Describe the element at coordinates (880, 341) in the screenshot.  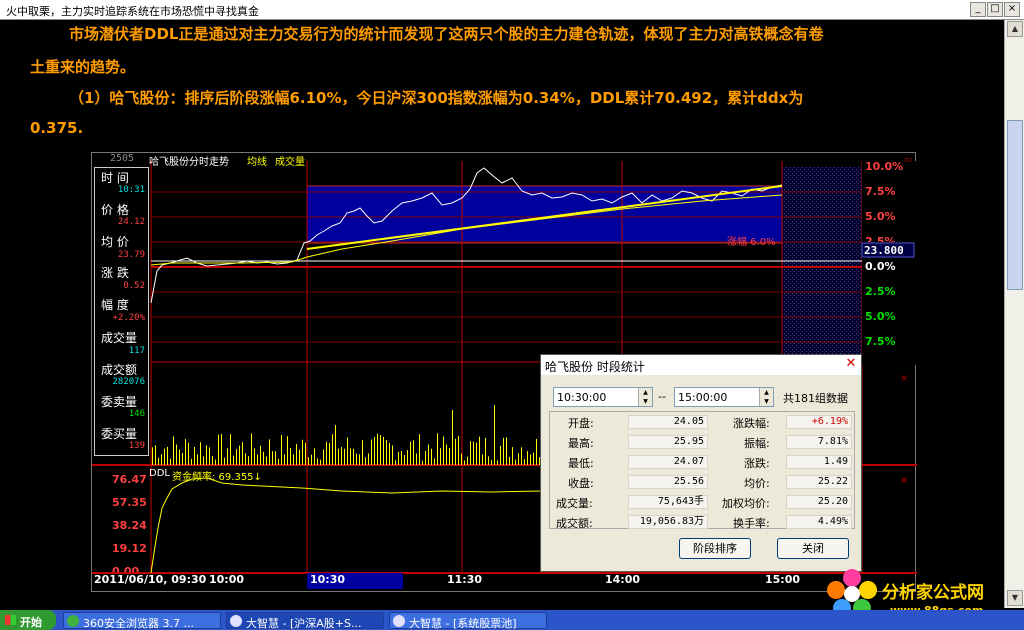
I see `pct-label-down-3: 7.5%` at that location.